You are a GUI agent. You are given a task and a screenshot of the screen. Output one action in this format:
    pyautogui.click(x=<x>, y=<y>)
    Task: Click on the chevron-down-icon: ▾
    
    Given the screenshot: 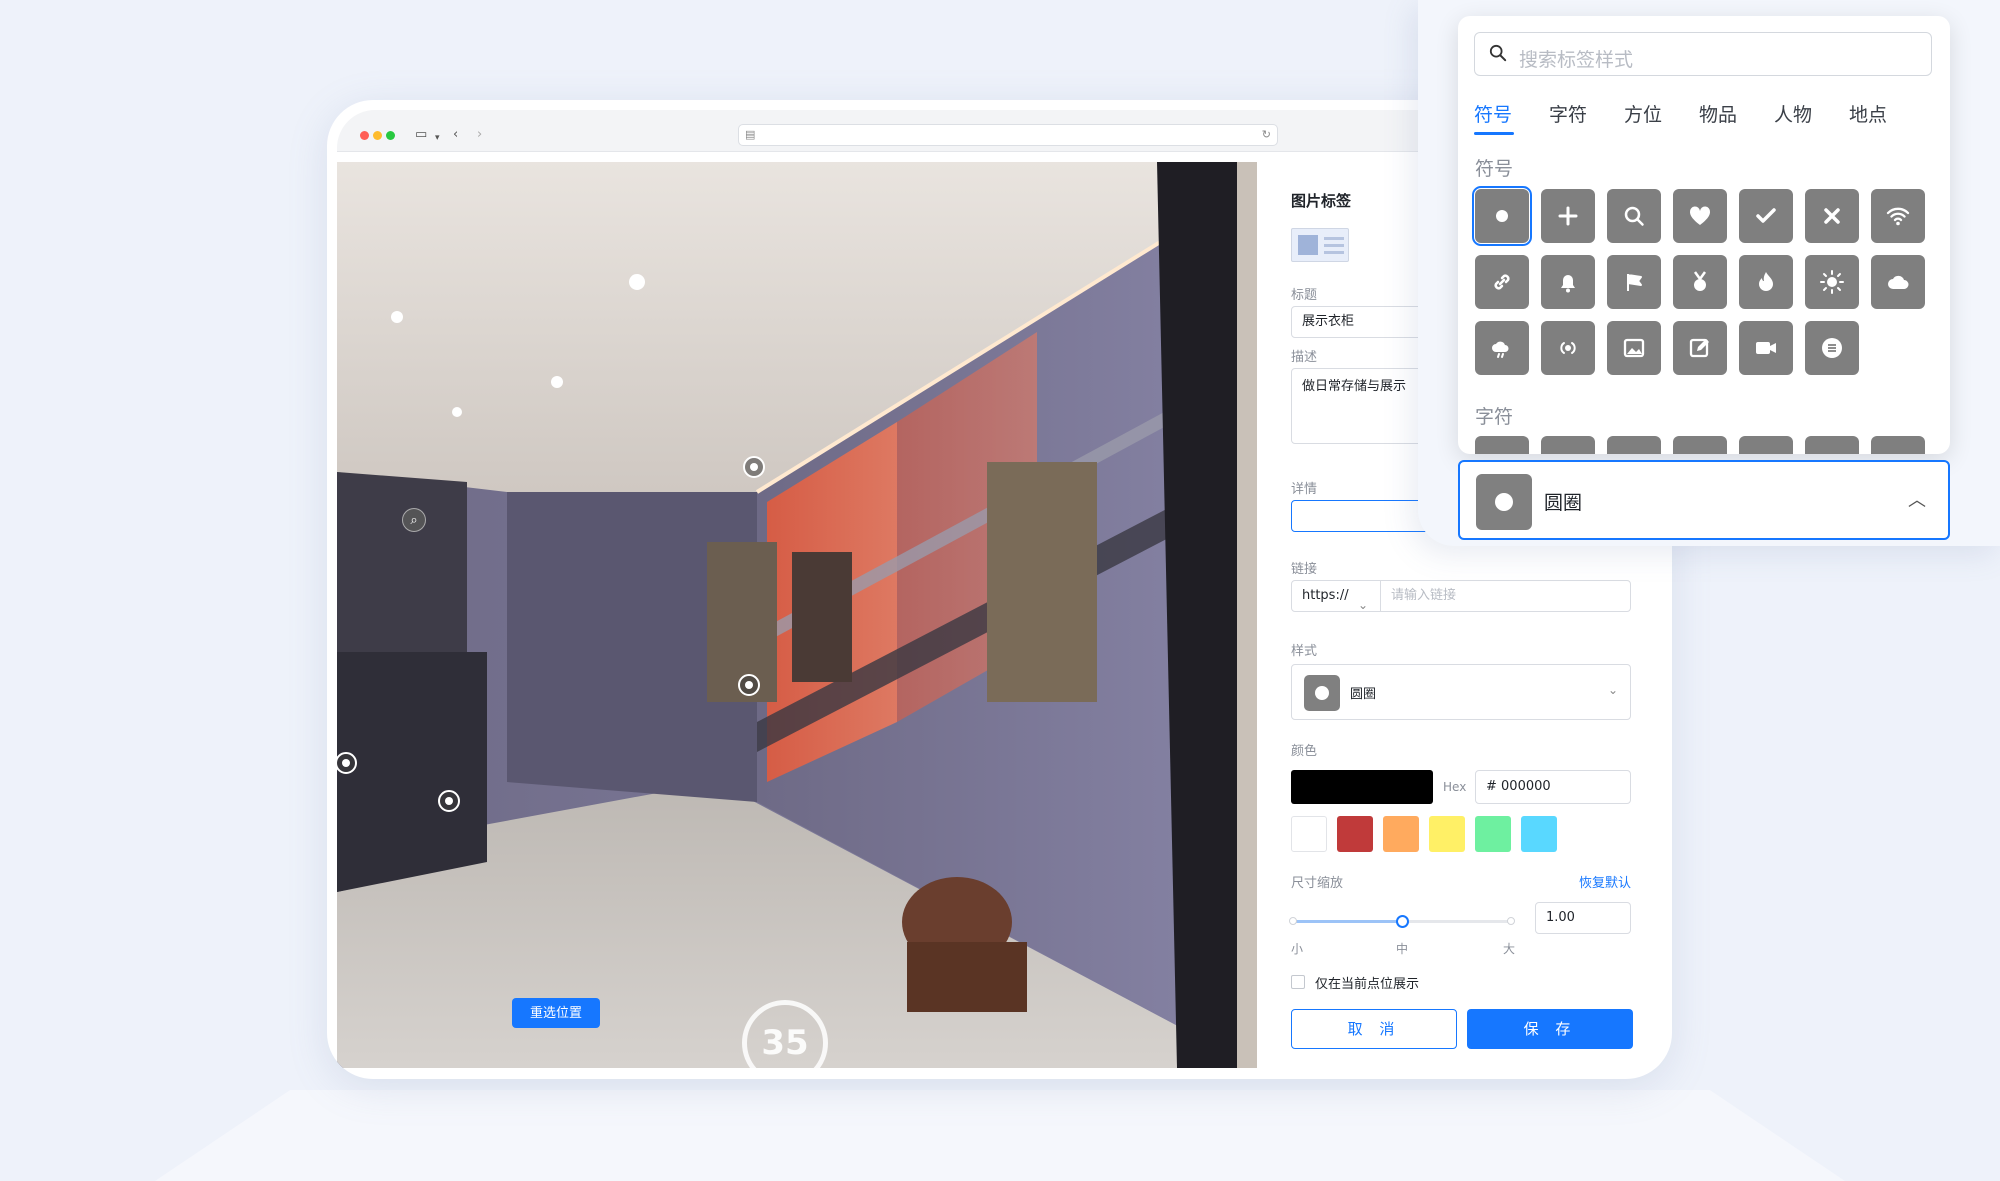 What is the action you would take?
    pyautogui.click(x=437, y=138)
    